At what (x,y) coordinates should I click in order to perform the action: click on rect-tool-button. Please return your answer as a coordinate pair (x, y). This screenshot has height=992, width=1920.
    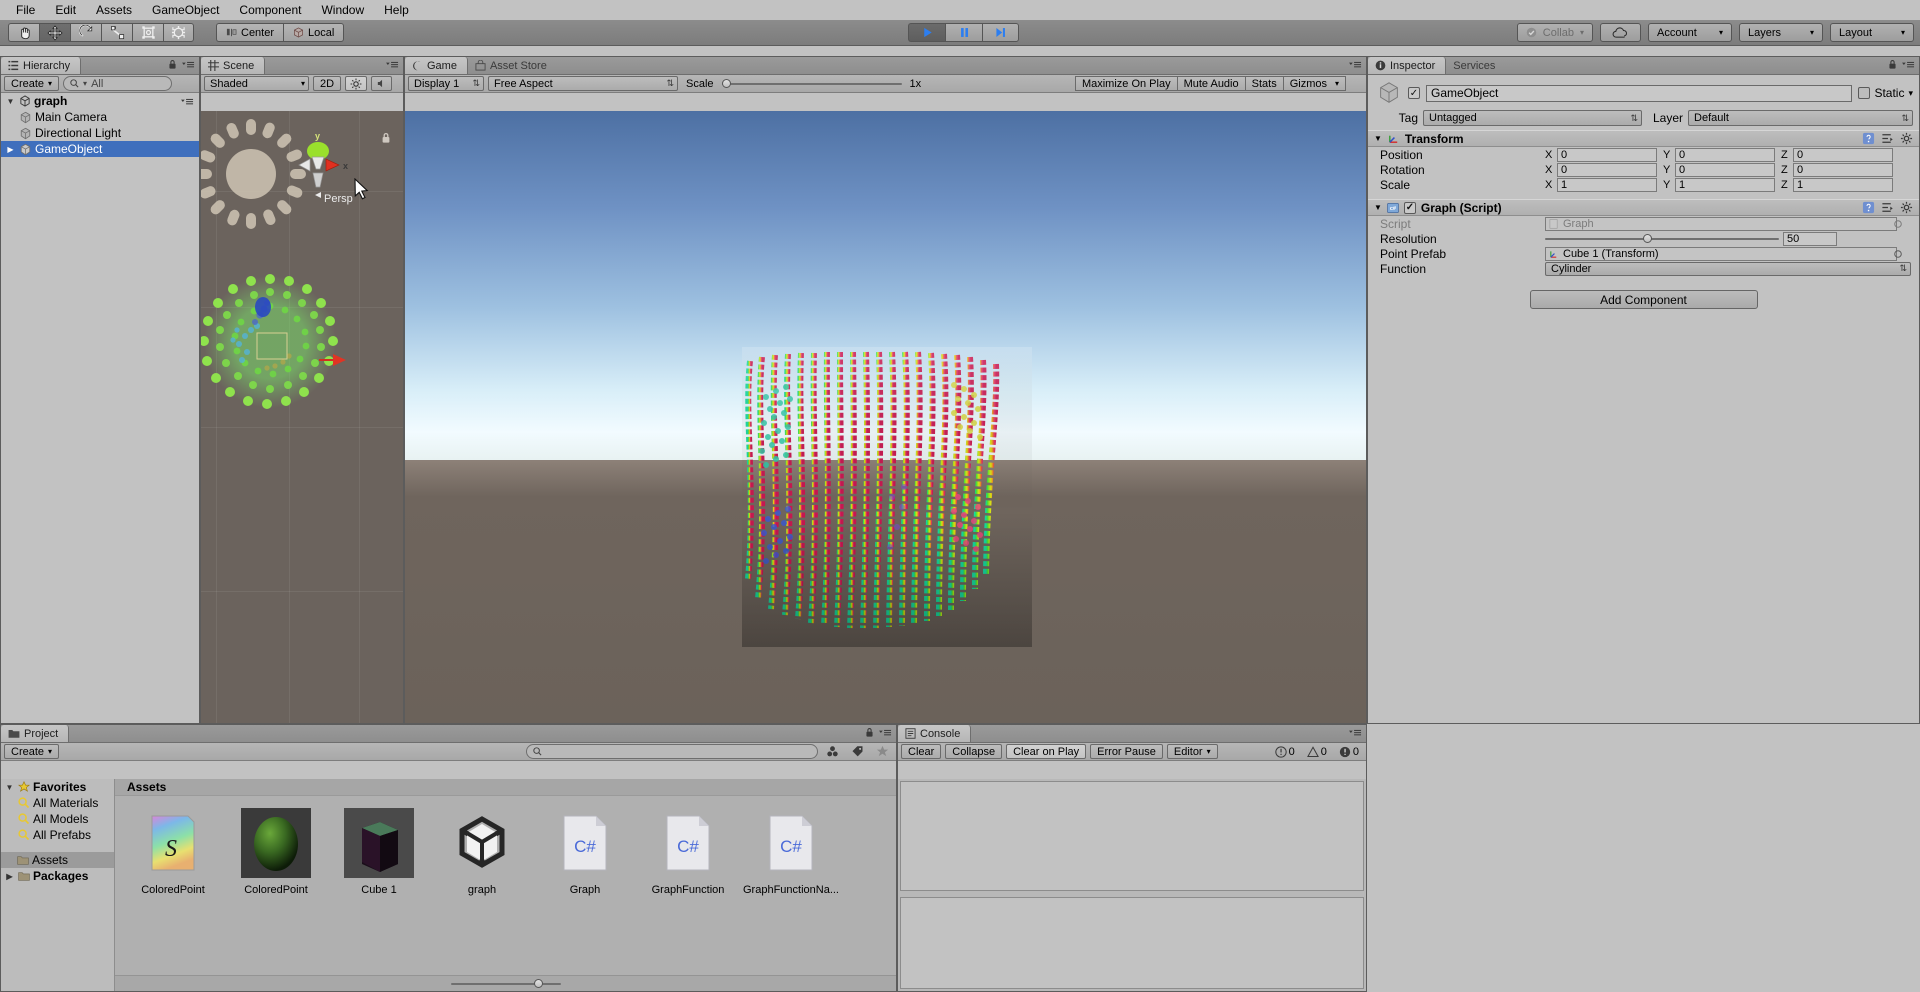
    Looking at the image, I should click on (147, 32).